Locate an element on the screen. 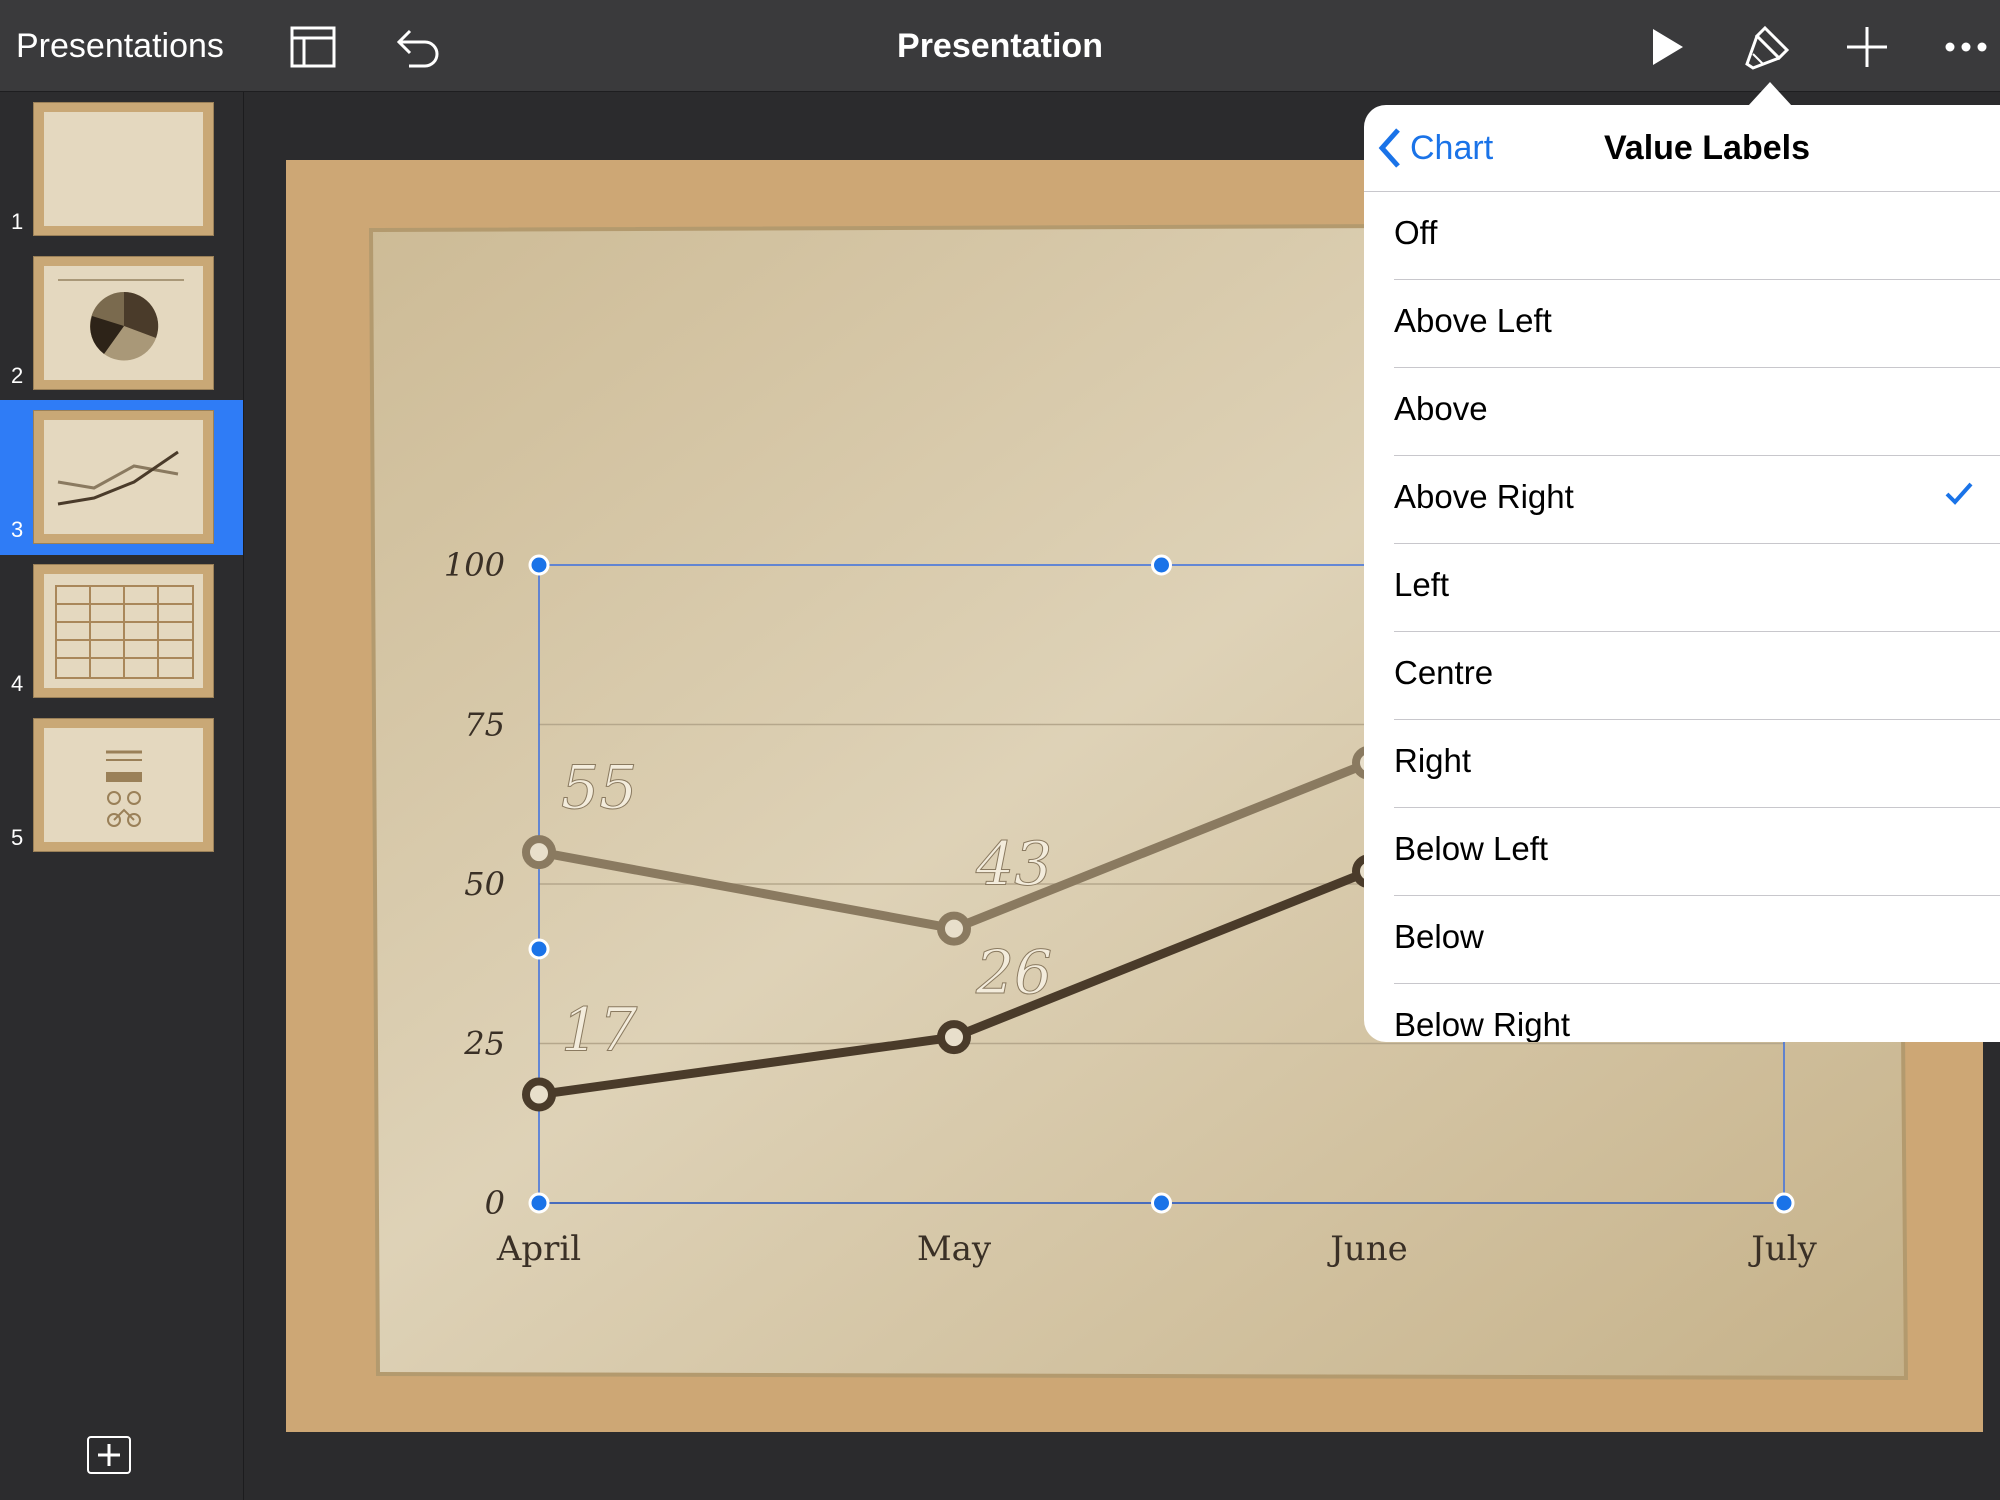 This screenshot has height=1500, width=2000. play-icon is located at coordinates (1668, 47).